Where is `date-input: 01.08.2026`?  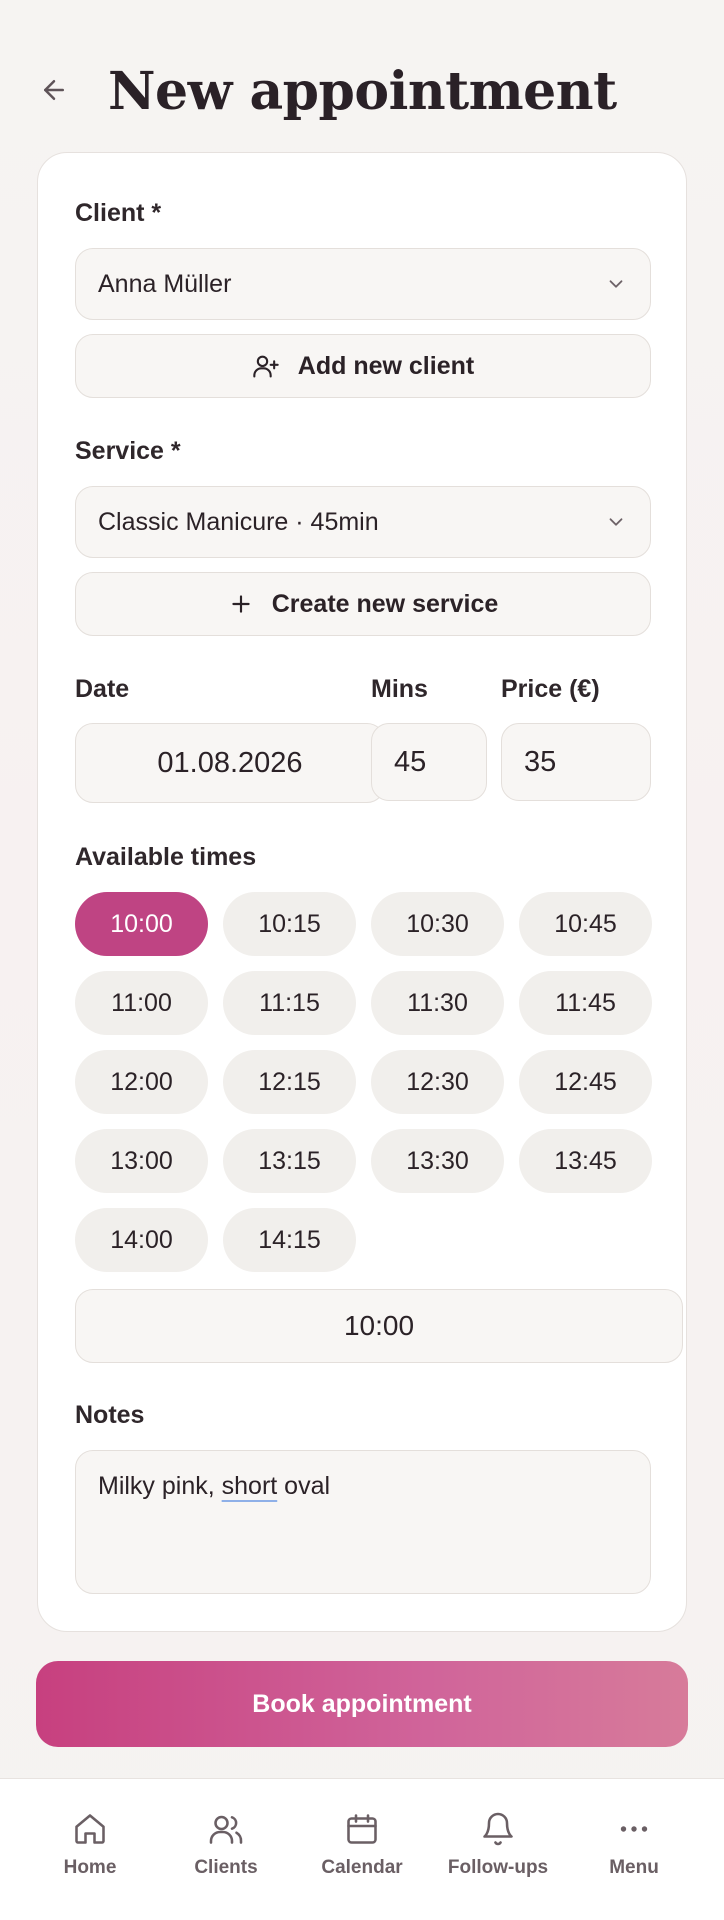
date-input: 01.08.2026 is located at coordinates (230, 763).